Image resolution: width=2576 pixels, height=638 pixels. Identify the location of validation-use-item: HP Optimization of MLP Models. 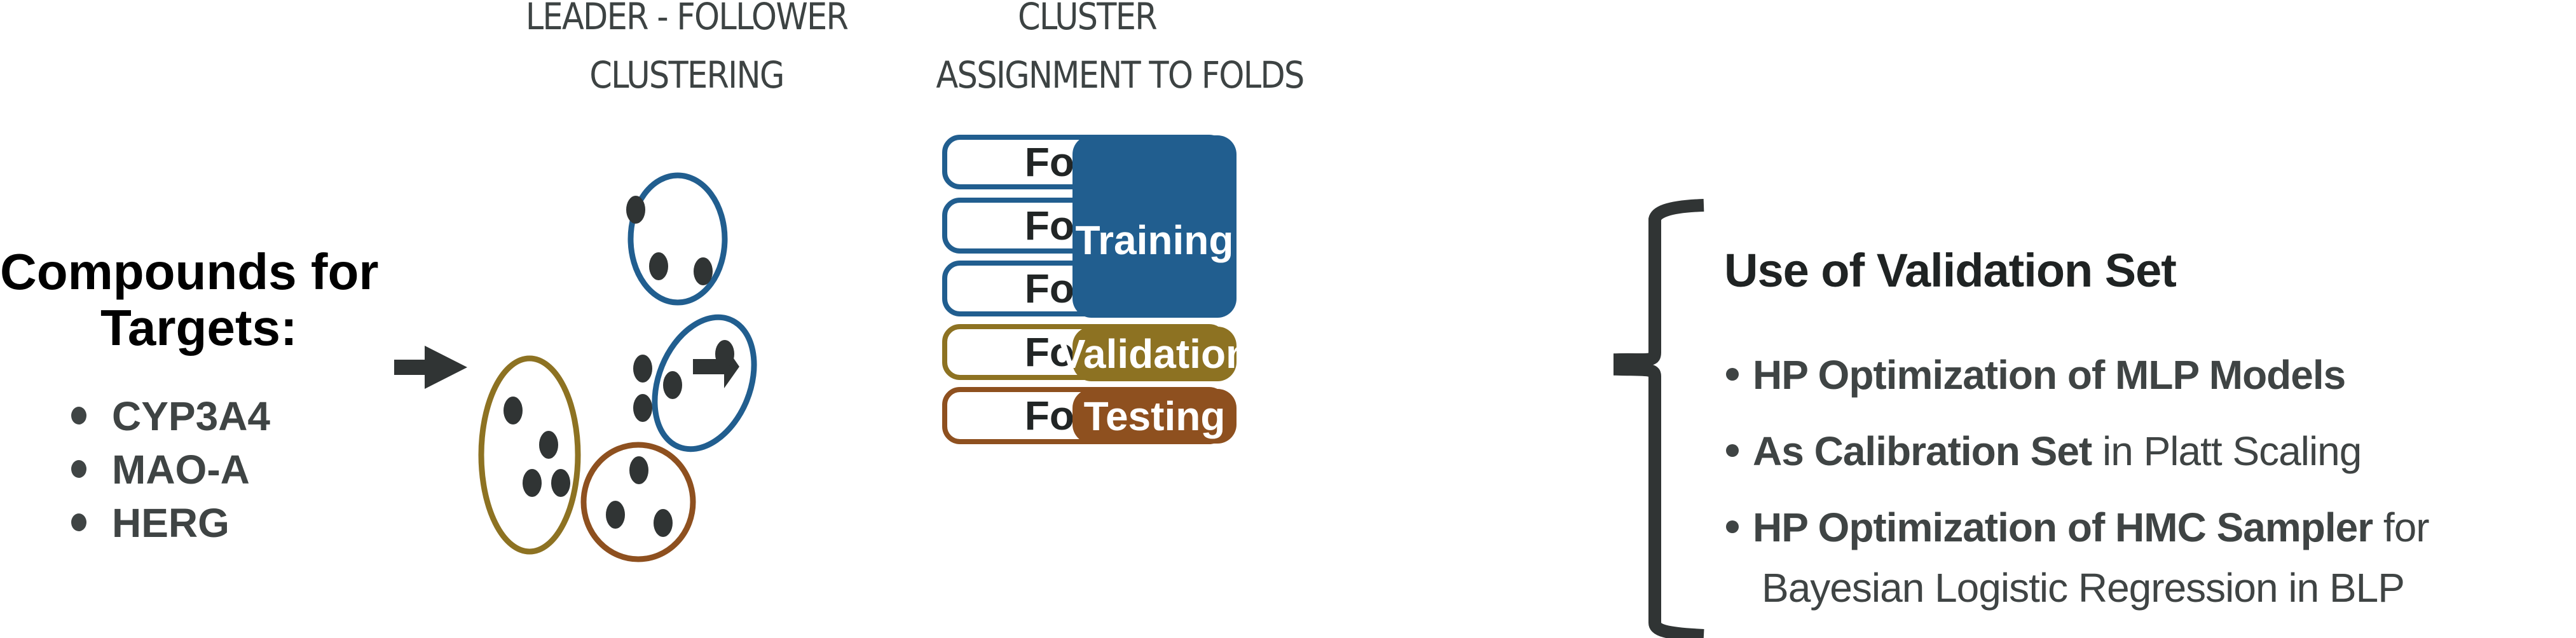
(2036, 374).